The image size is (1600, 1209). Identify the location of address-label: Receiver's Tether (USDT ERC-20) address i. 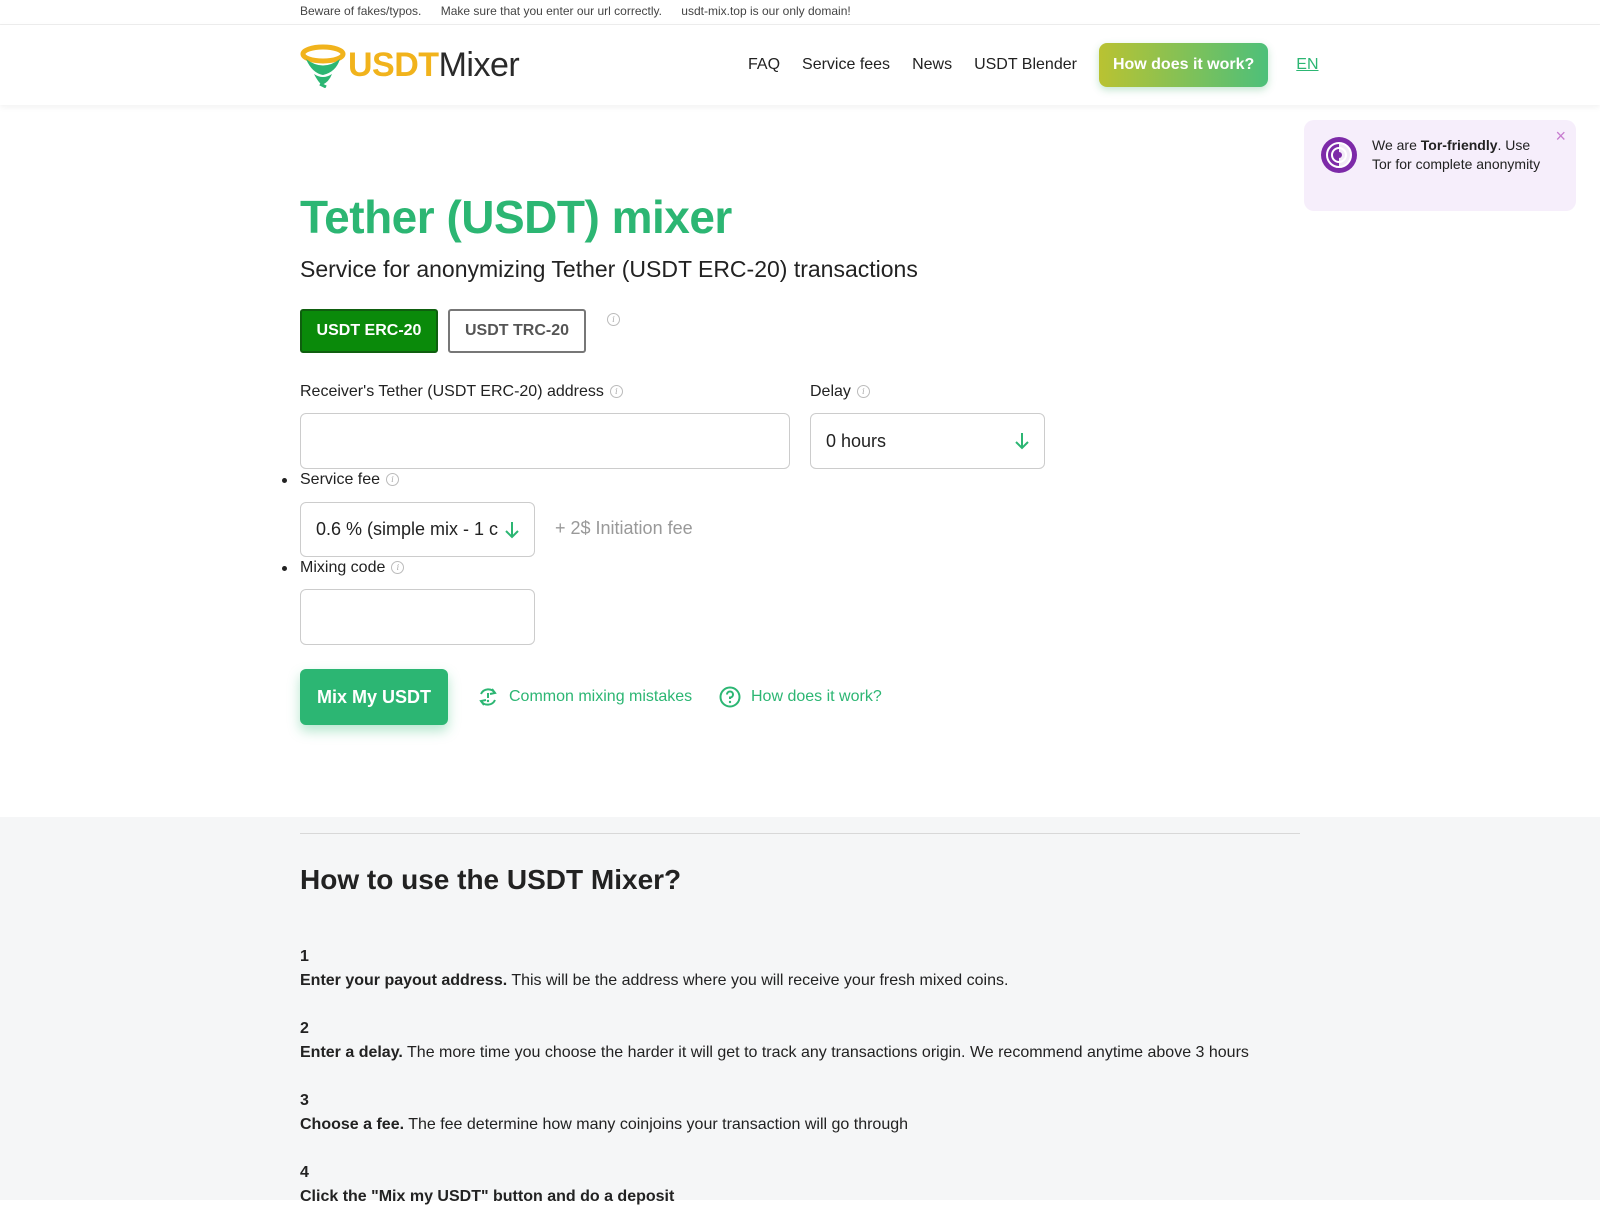
(461, 392).